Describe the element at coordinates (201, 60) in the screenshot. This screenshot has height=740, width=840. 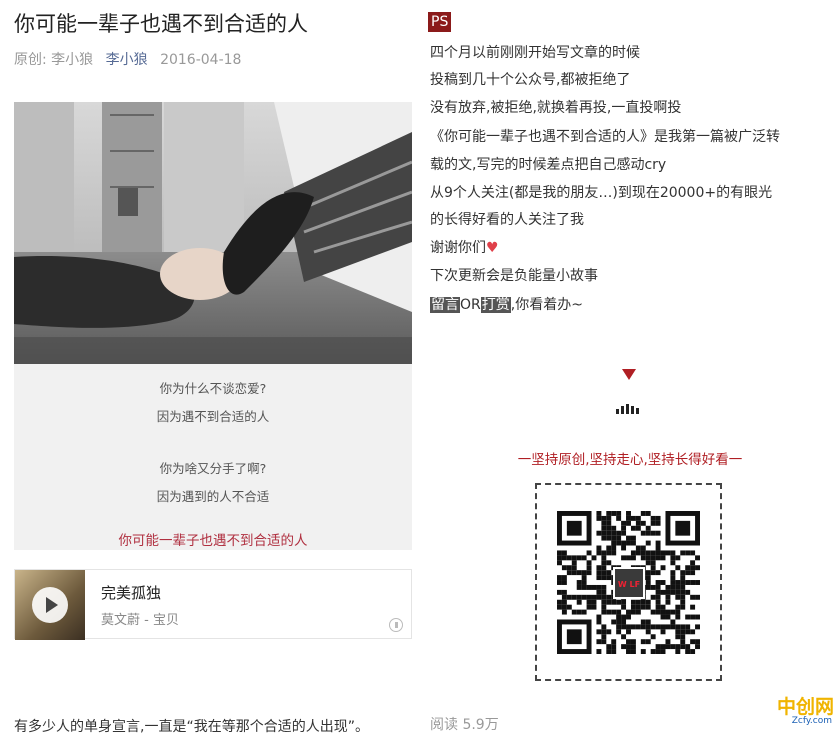
I see `publish-date: 2016-04-18` at that location.